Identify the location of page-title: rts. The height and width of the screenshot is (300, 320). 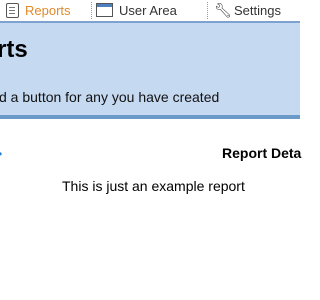
(14, 49).